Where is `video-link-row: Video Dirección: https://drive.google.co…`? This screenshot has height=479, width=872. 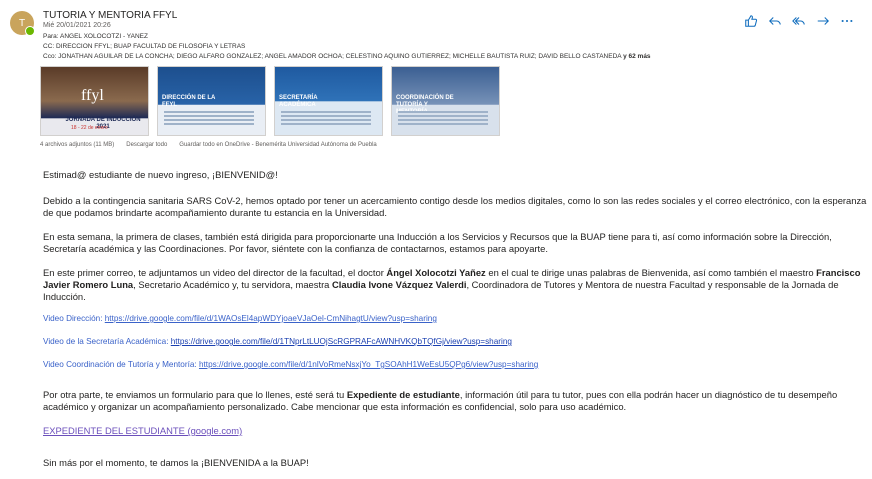 video-link-row: Video Dirección: https://drive.google.co… is located at coordinates (457, 319).